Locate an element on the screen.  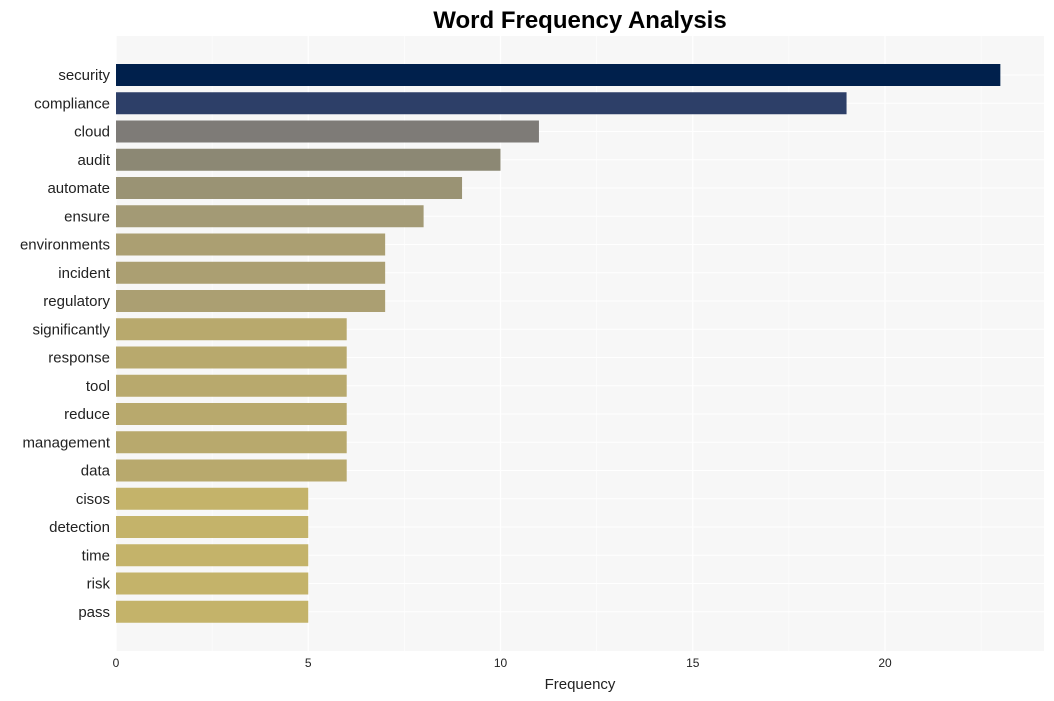
y-tick-label: ensure is located at coordinates (87, 216).